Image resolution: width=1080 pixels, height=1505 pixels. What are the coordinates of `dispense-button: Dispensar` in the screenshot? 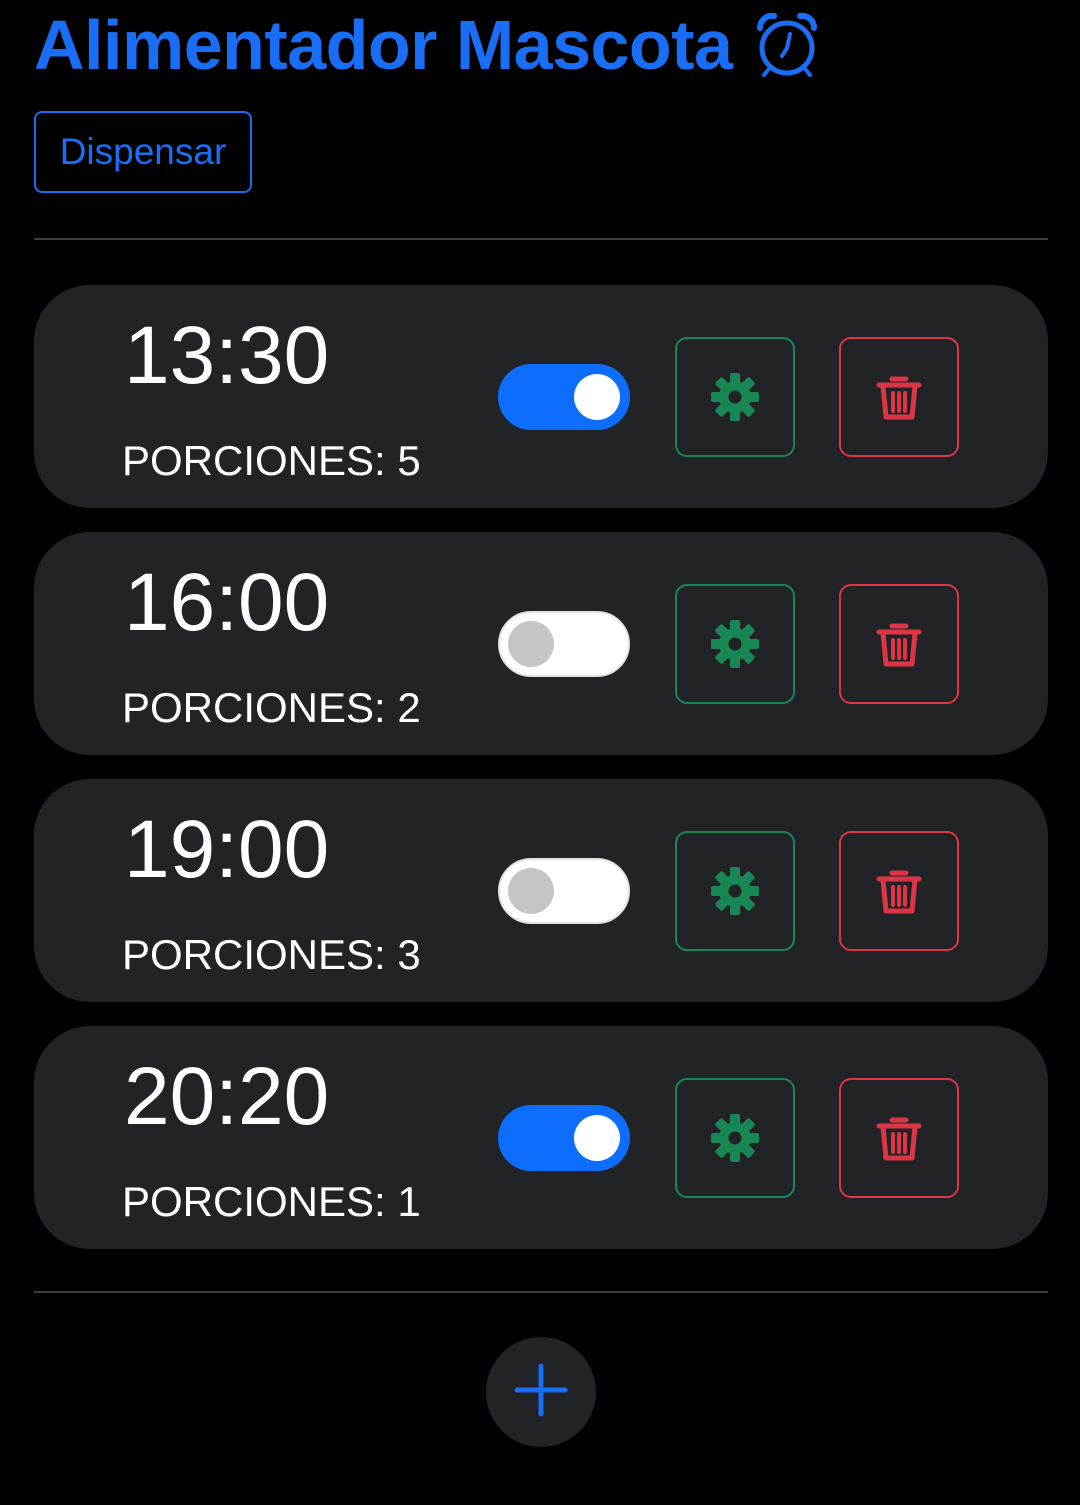 It's located at (143, 152).